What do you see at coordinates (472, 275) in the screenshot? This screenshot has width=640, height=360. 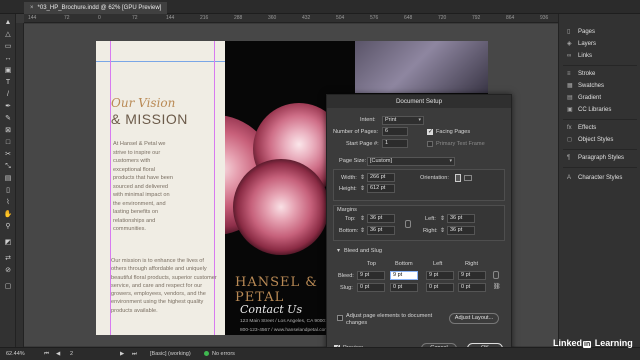 I see `bleed-right-input: 9 pt` at bounding box center [472, 275].